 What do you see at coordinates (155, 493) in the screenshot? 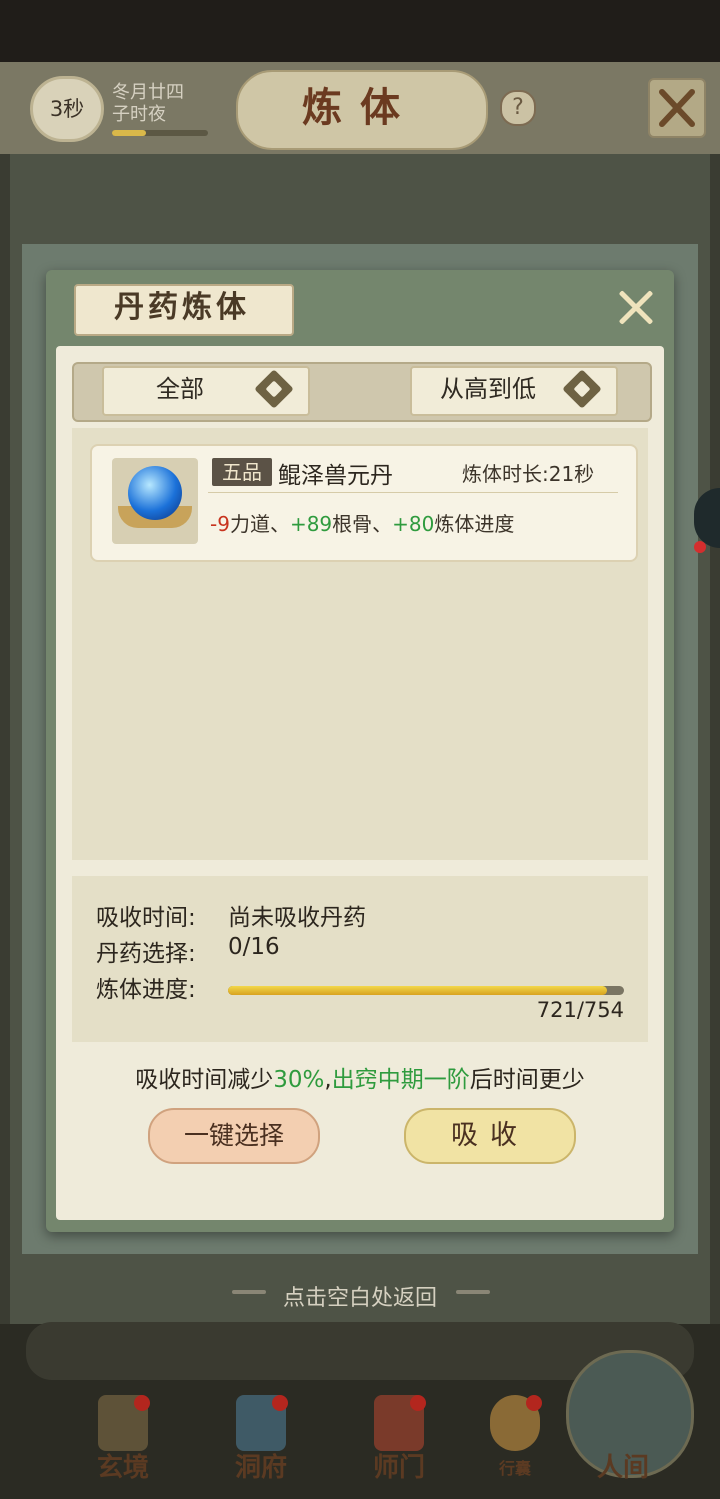
I see `pill-orb-icon` at bounding box center [155, 493].